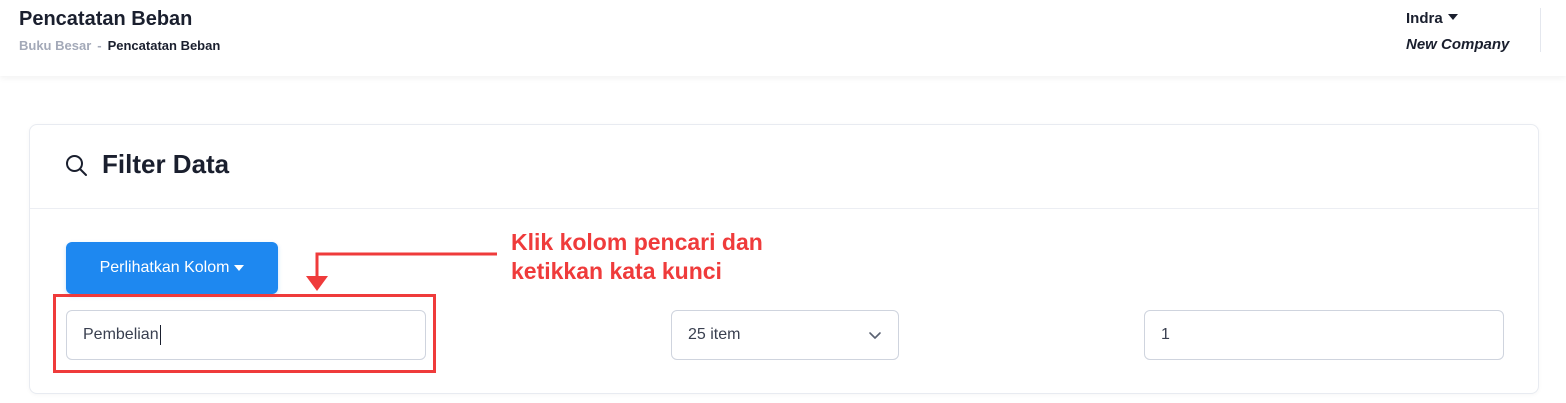  What do you see at coordinates (616, 271) in the screenshot?
I see `annotation-line-2: ketikkan kata kunci` at bounding box center [616, 271].